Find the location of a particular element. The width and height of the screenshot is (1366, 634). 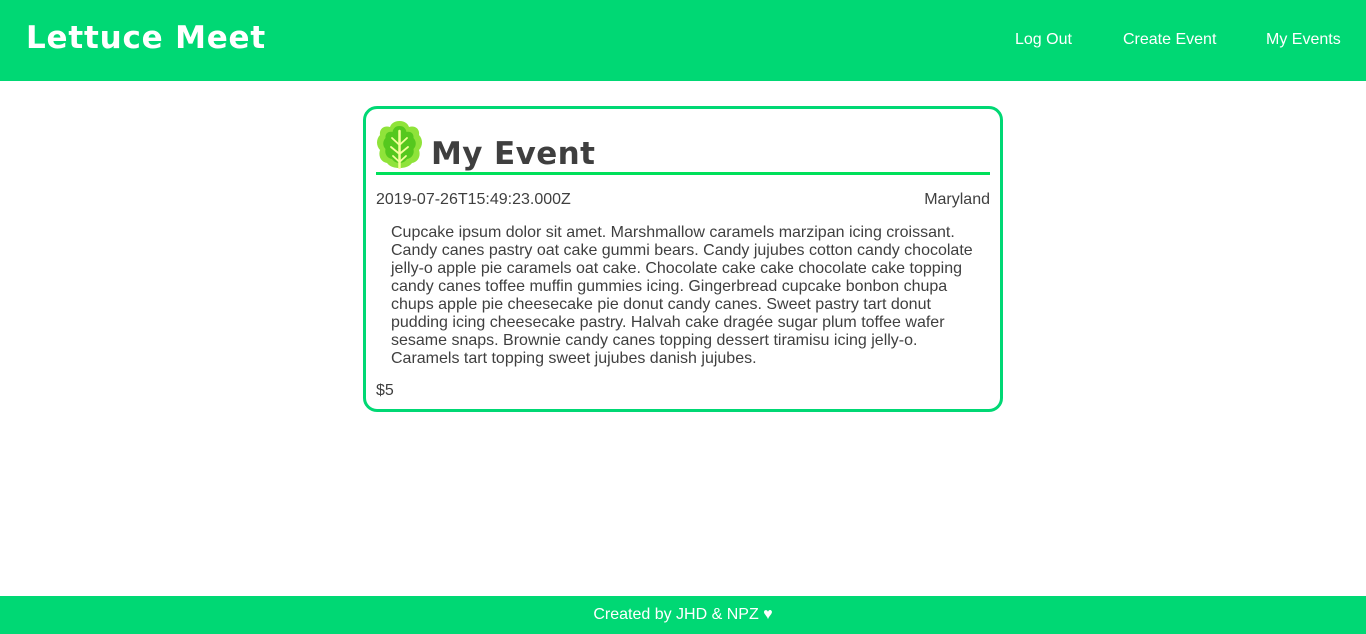

nav-create-event-link: Create Event is located at coordinates (1169, 40).